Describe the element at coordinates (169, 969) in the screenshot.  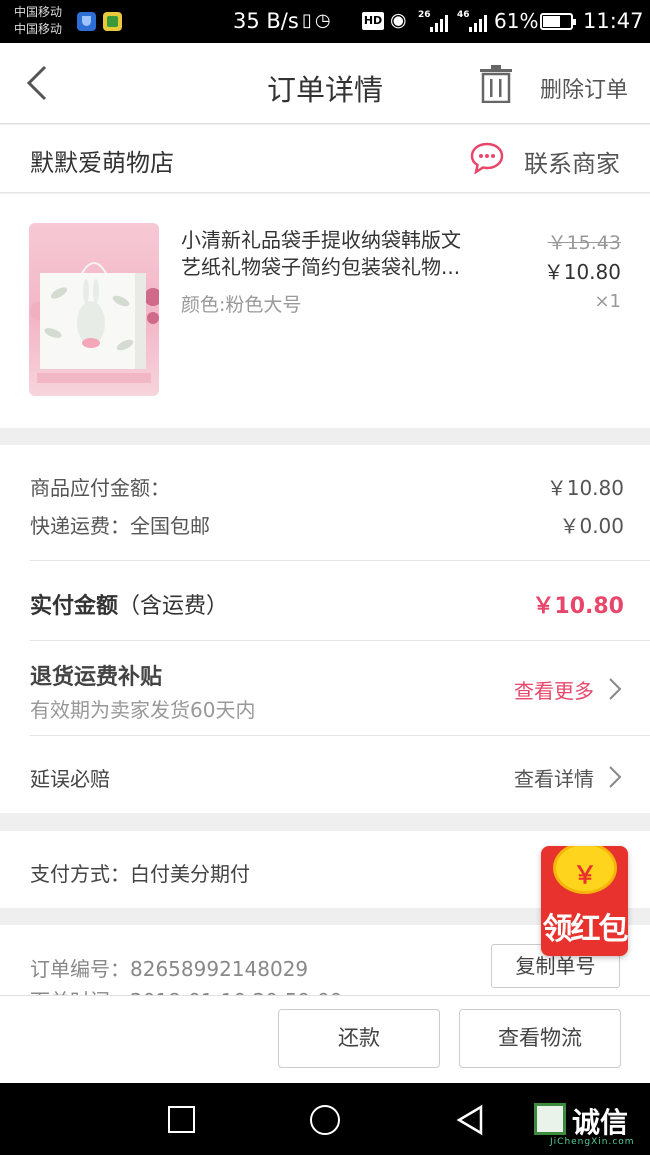
I see `order-number: 订单编号：82658992148029` at that location.